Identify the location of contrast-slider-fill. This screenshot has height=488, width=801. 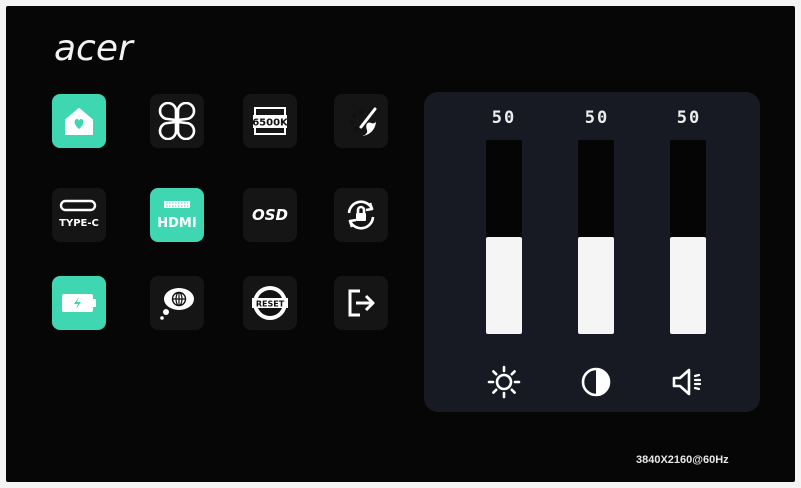
(596, 285).